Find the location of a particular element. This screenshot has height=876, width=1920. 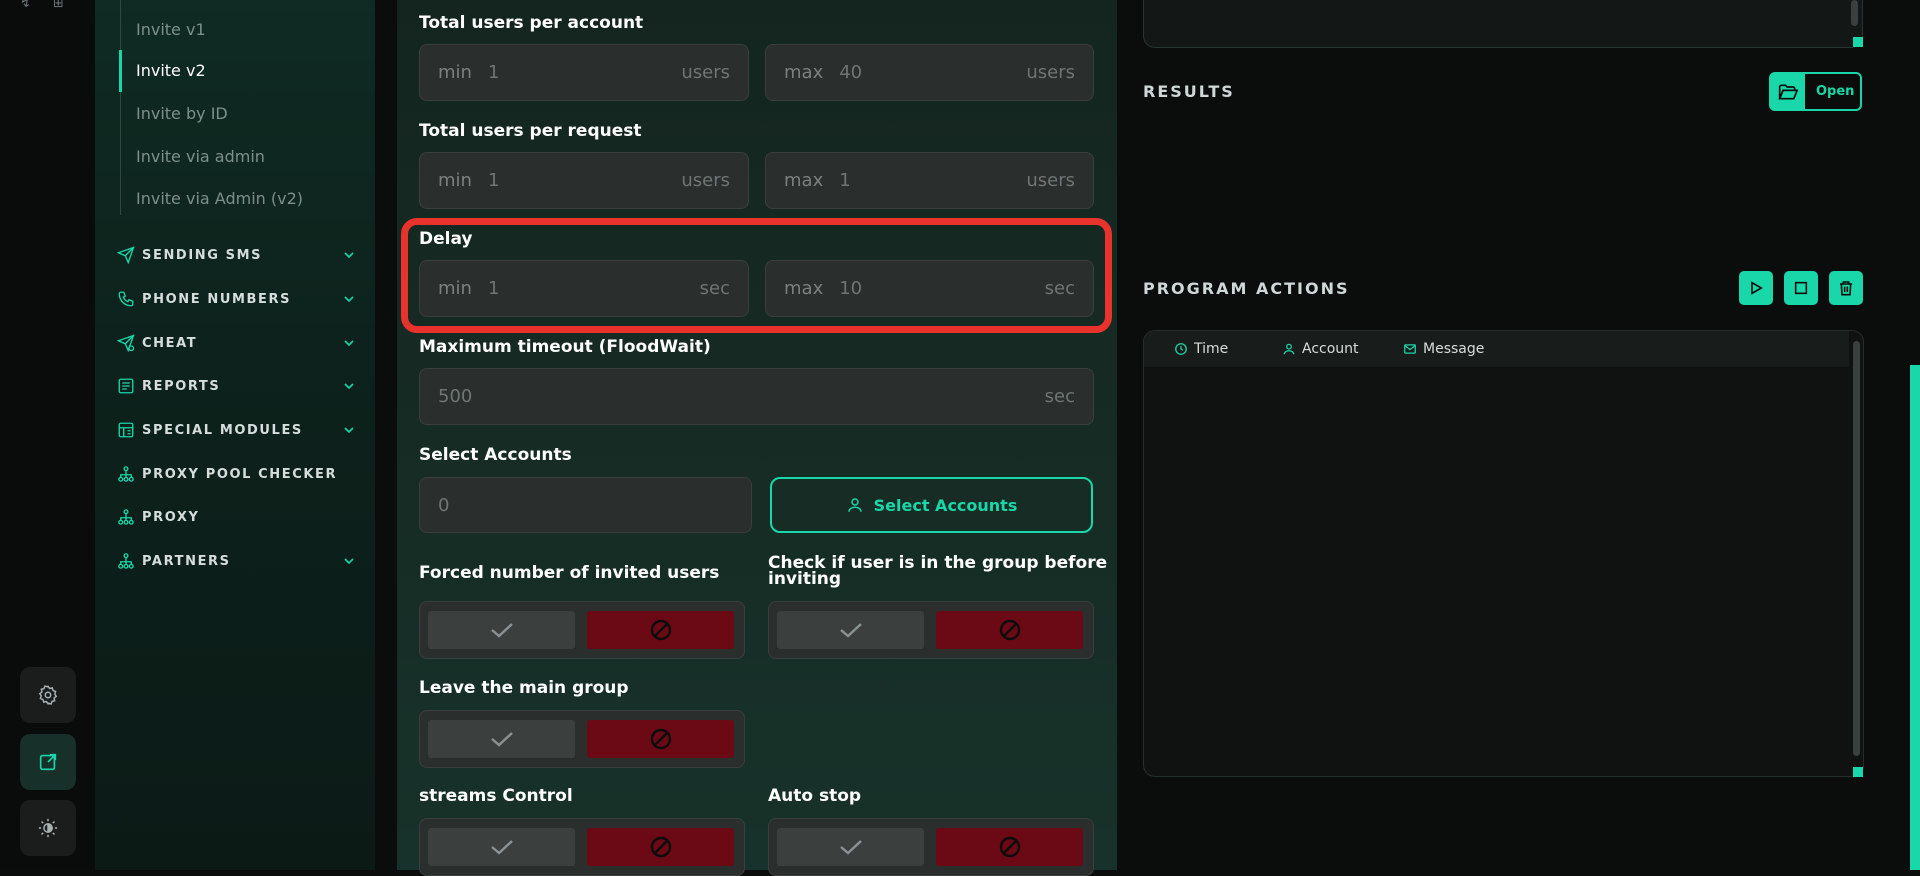

streams-control-on-button is located at coordinates (501, 847).